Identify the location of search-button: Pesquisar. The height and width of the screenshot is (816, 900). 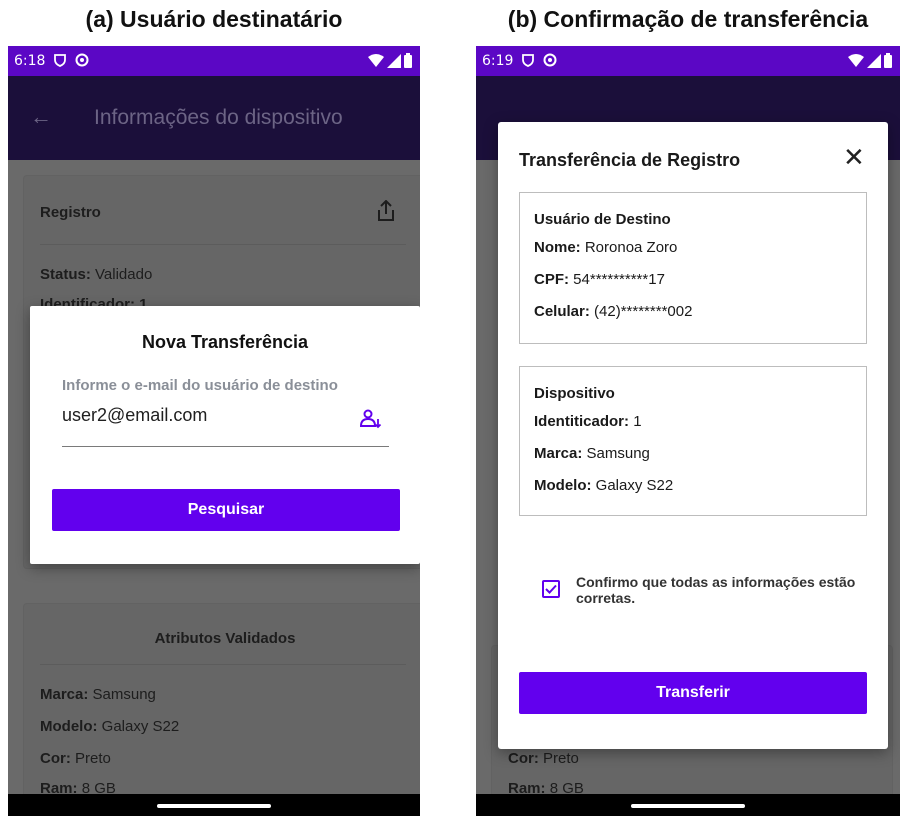
(226, 510).